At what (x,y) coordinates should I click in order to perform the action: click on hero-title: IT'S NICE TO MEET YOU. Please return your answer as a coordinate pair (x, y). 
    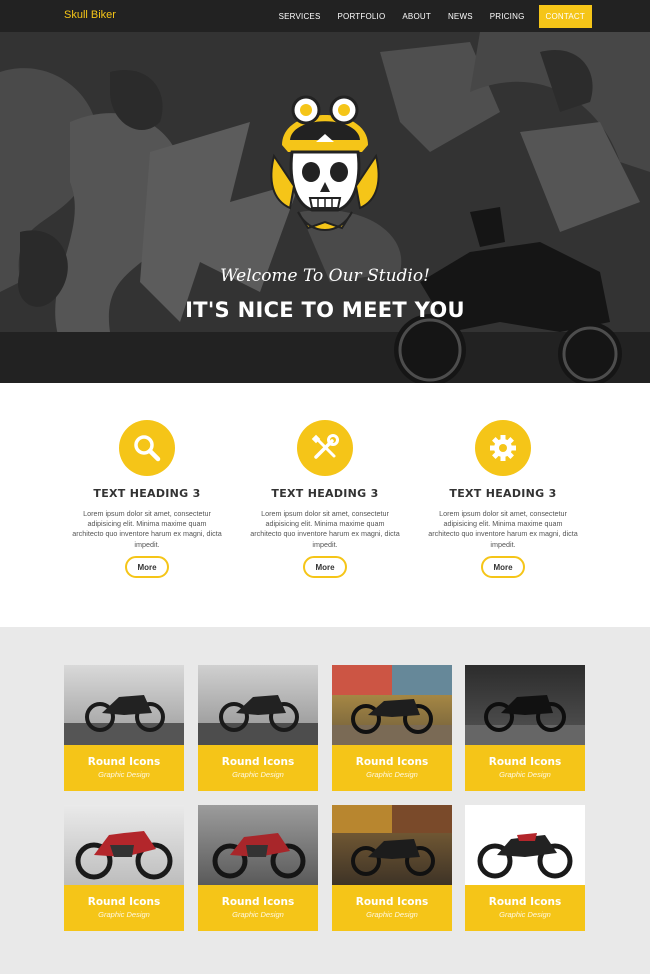
    Looking at the image, I should click on (325, 310).